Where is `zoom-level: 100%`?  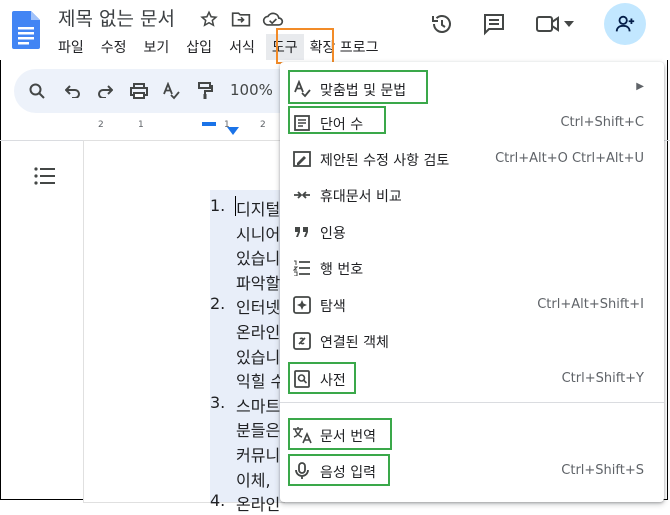
zoom-level: 100% is located at coordinates (251, 90).